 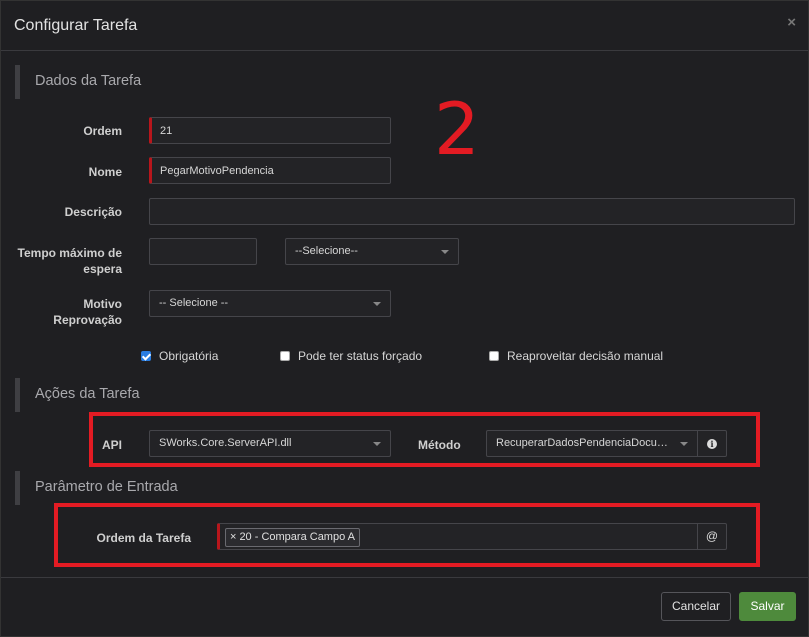 I want to click on motivo-select: -- Selecione --, so click(x=270, y=303).